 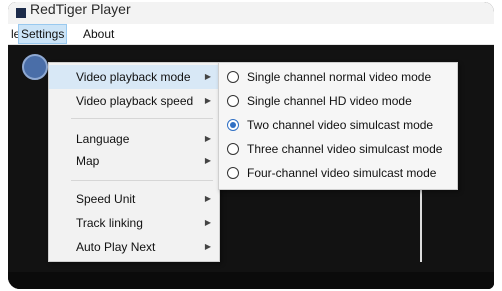 I want to click on menu-item-video-playback-mode: Video playback mode ▶, so click(x=134, y=77).